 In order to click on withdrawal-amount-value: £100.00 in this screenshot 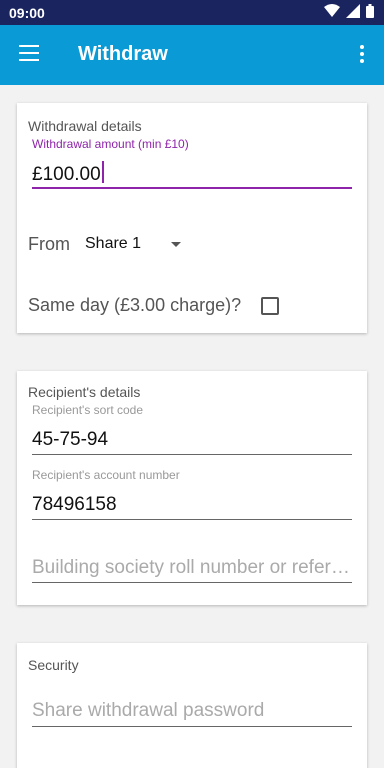, I will do `click(66, 174)`.